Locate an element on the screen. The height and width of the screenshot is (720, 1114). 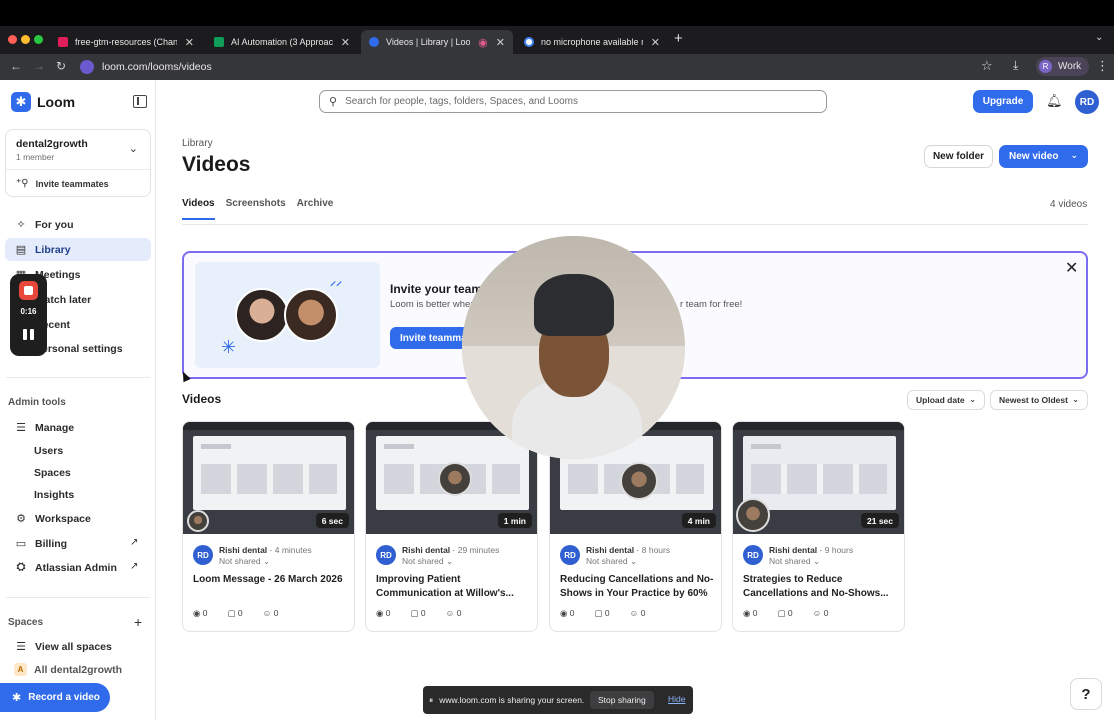
library-tabs: Videos Screenshots Archive is located at coordinates (263, 209).